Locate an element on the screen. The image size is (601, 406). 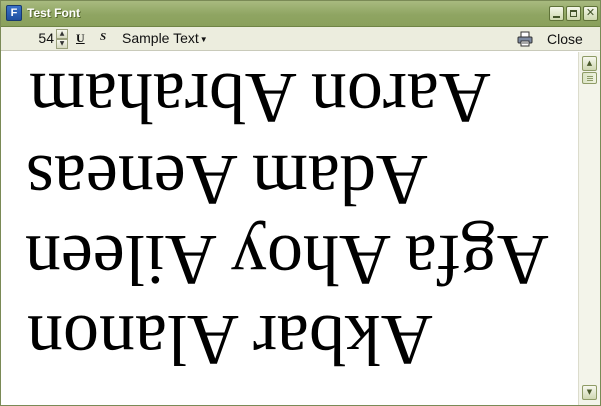
minimize-icon is located at coordinates (556, 17).